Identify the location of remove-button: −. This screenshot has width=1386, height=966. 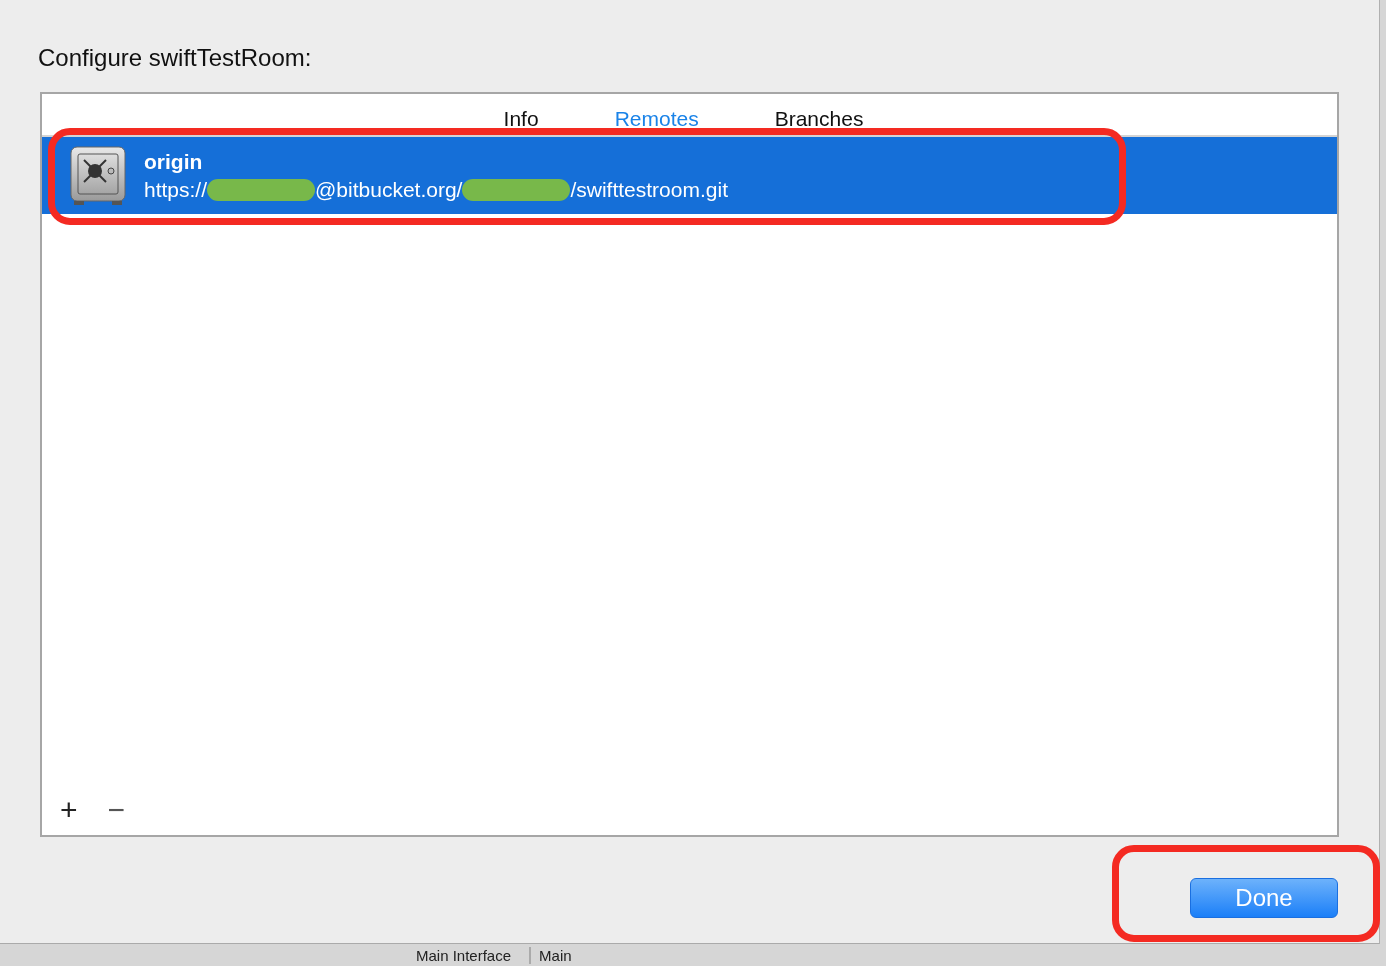
(116, 810).